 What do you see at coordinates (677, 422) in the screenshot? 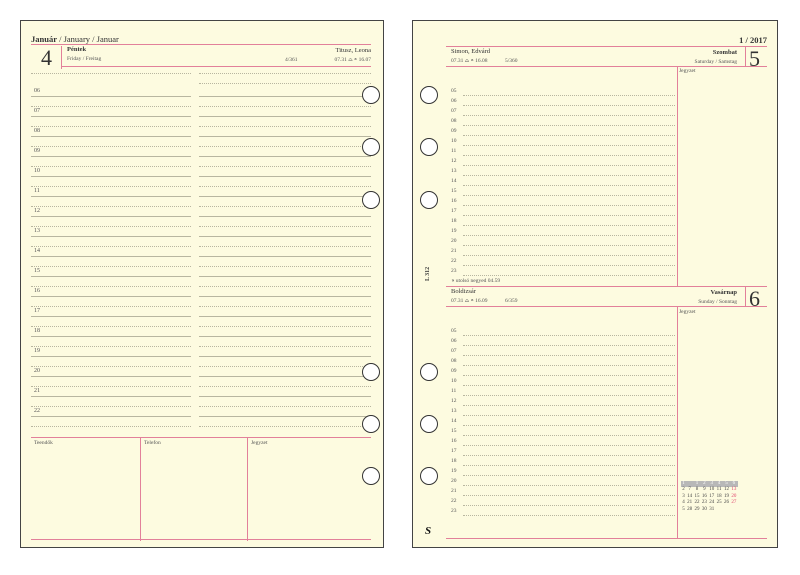
I see `notes-divider-bottom` at bounding box center [677, 422].